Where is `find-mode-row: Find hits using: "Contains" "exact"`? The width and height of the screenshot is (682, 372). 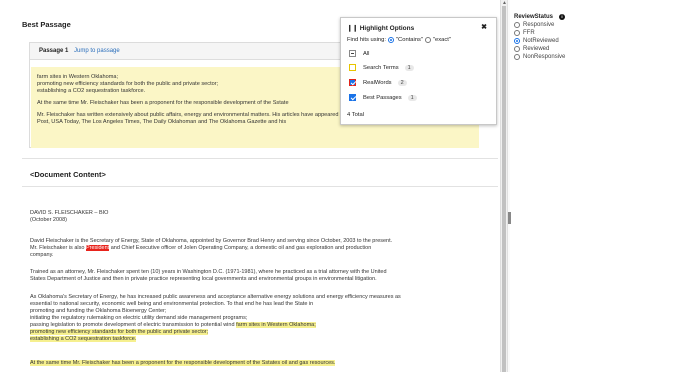
find-mode-row: Find hits using: "Contains" "exact" is located at coordinates (399, 40).